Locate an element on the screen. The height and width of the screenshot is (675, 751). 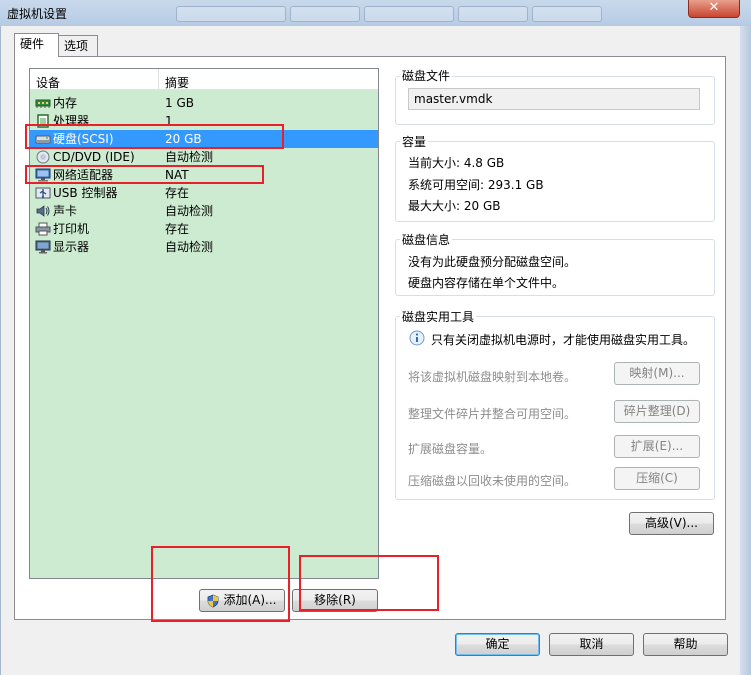
map-description: 将该虚拟机磁盘映射到本地卷。 is located at coordinates (492, 377).